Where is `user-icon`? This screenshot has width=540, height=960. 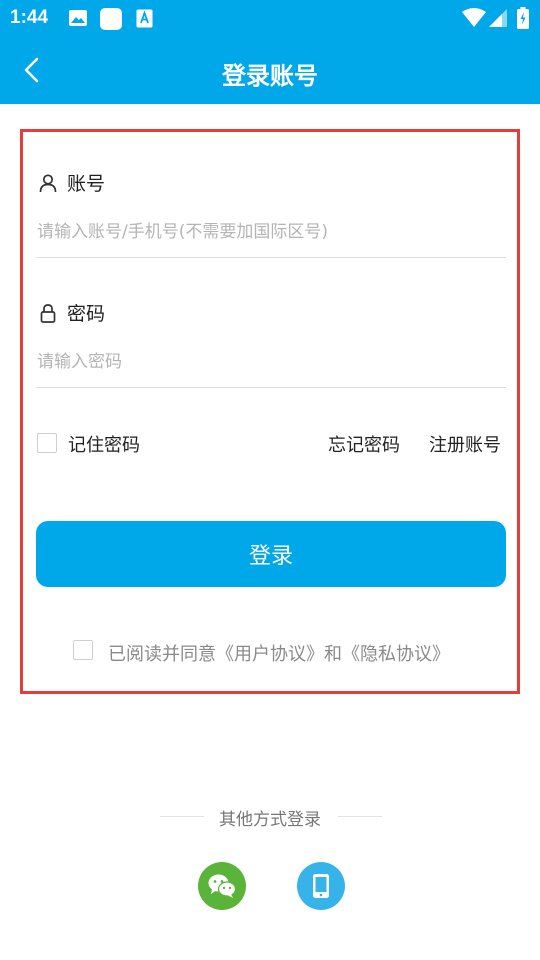 user-icon is located at coordinates (48, 183).